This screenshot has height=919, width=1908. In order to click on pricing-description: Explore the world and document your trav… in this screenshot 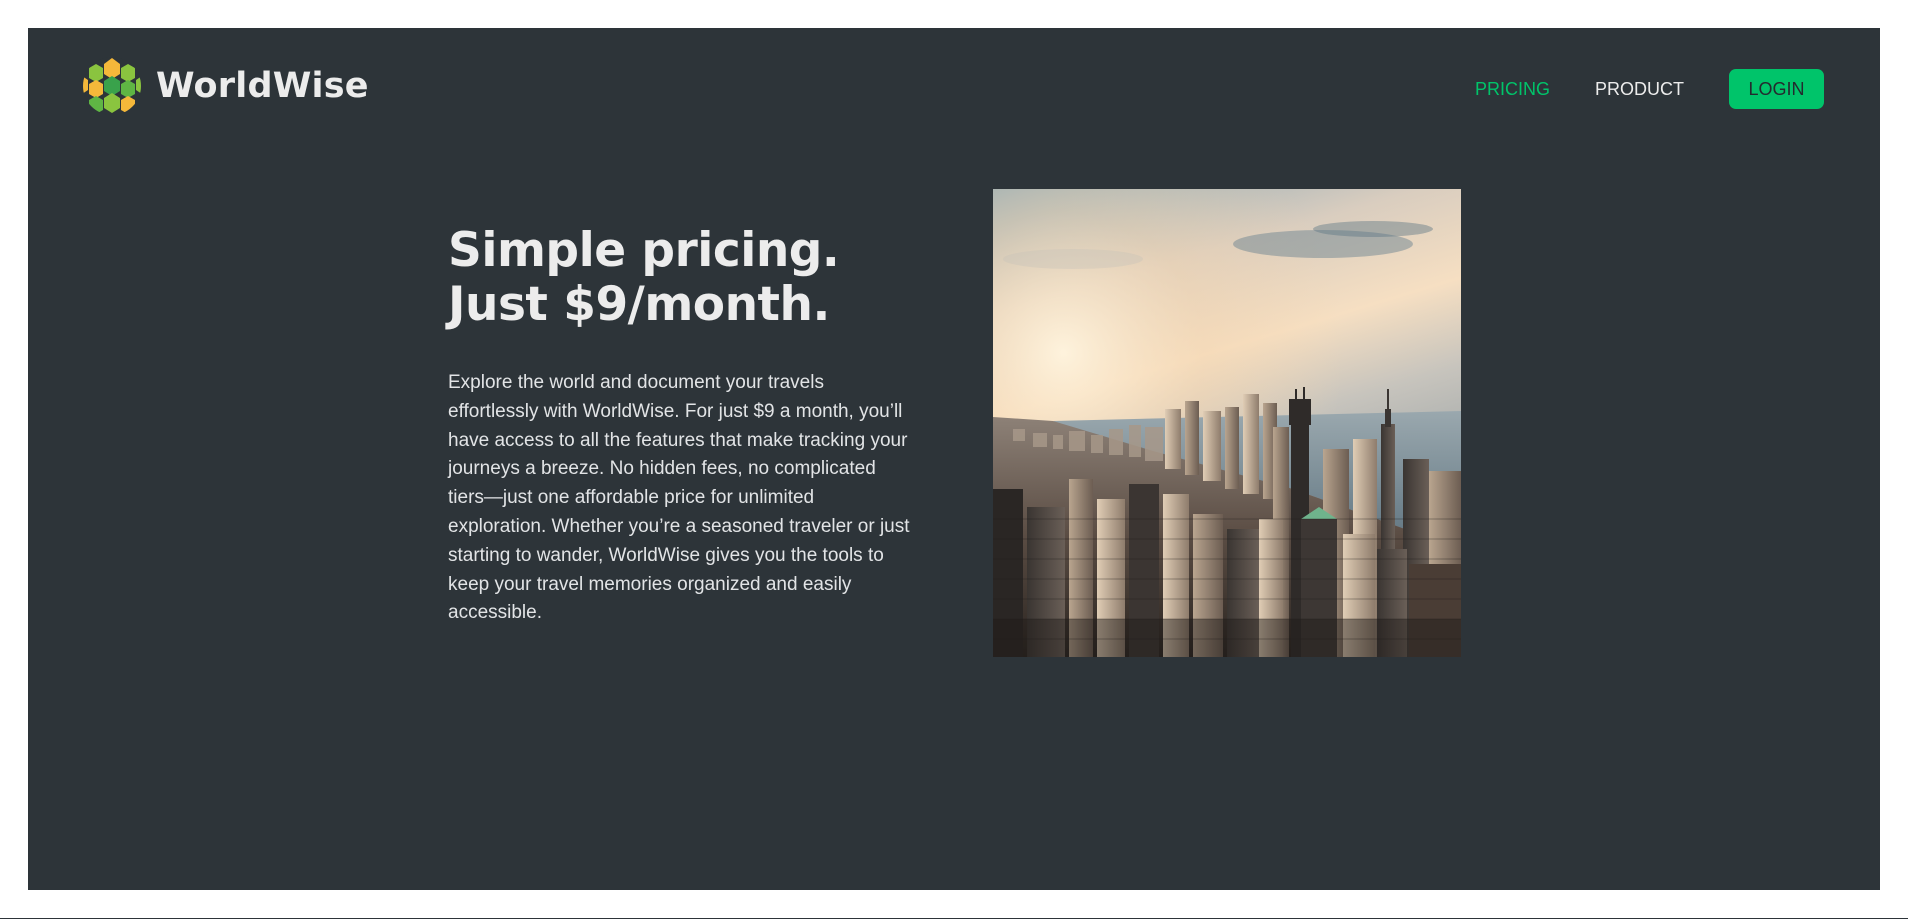, I will do `click(679, 498)`.